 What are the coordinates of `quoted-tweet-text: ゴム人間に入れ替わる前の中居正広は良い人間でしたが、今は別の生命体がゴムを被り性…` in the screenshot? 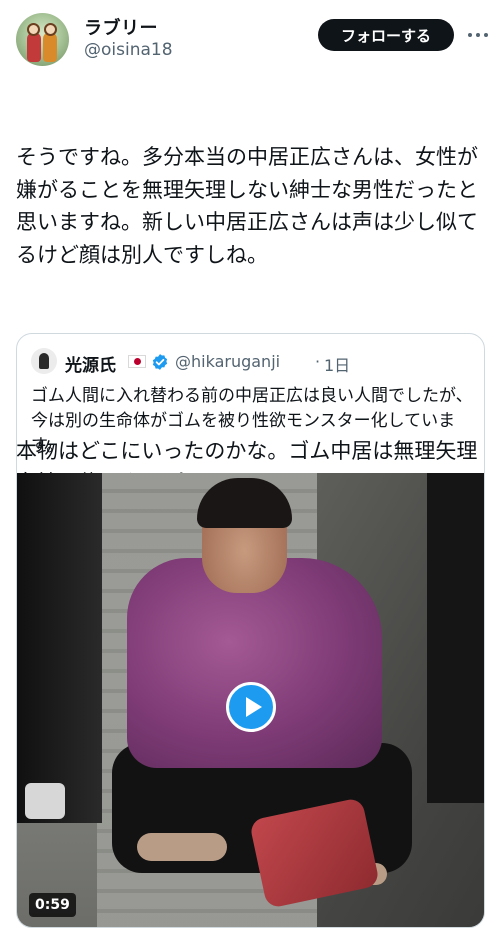 It's located at (252, 421).